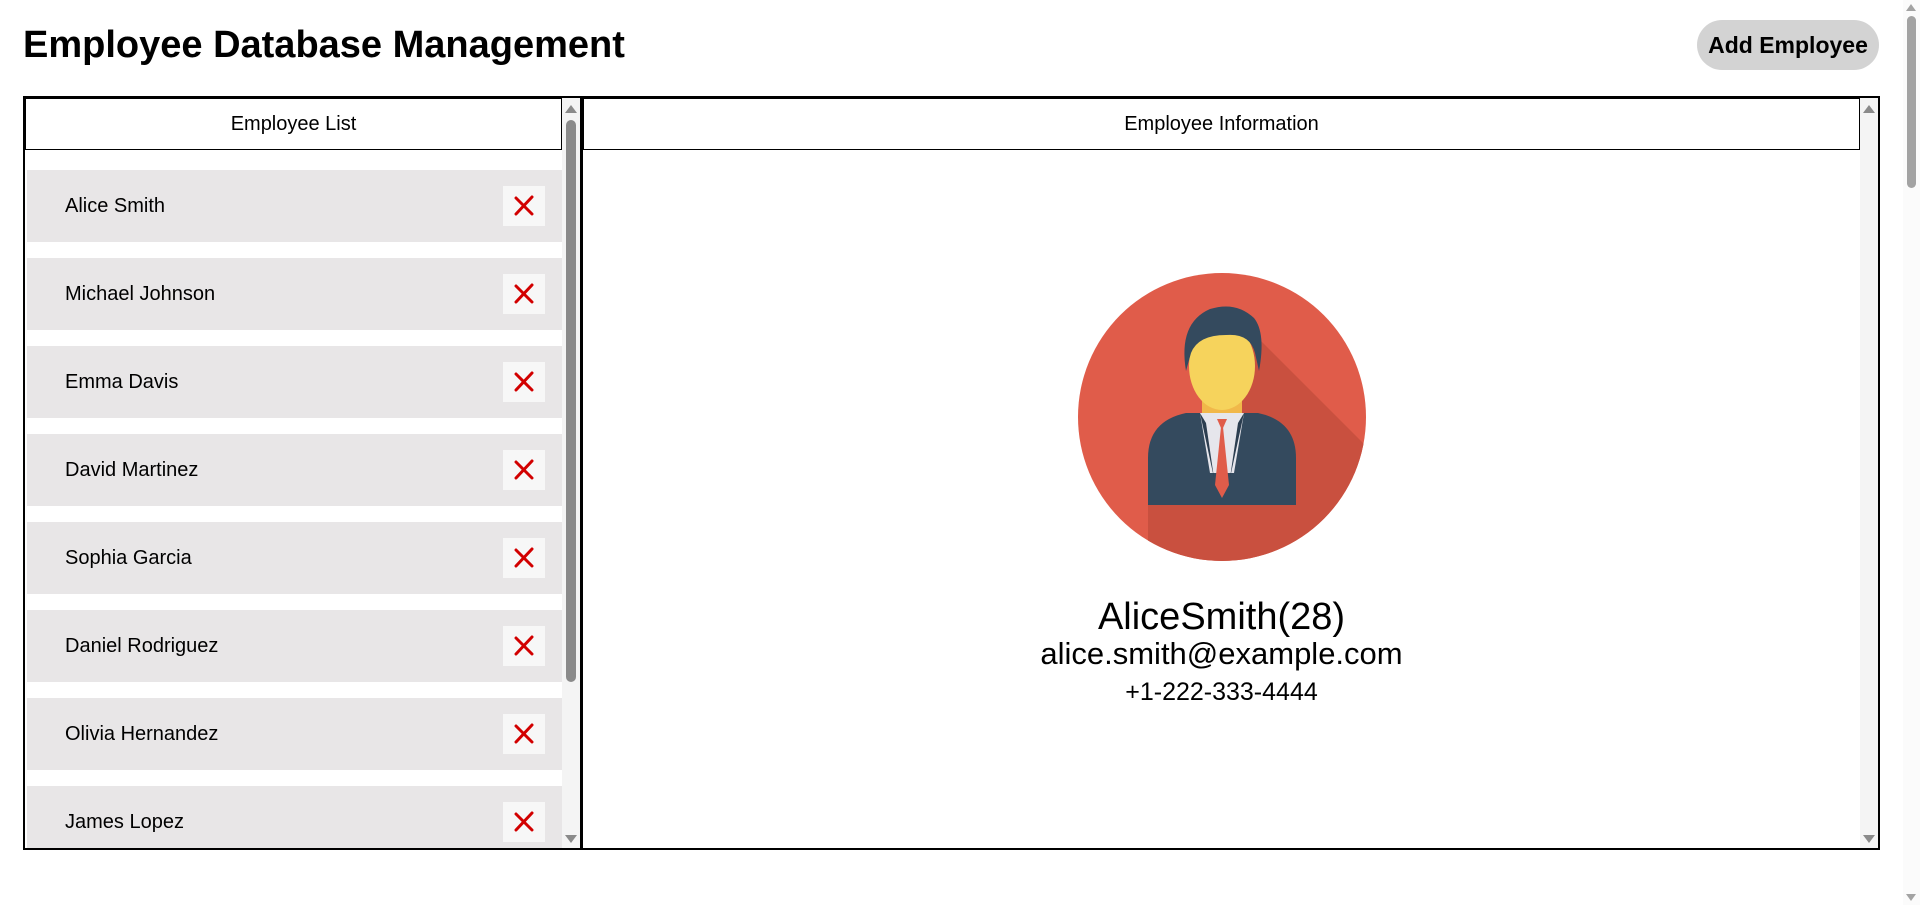 The image size is (1920, 905). What do you see at coordinates (132, 470) in the screenshot?
I see `employee-name: David Martinez` at bounding box center [132, 470].